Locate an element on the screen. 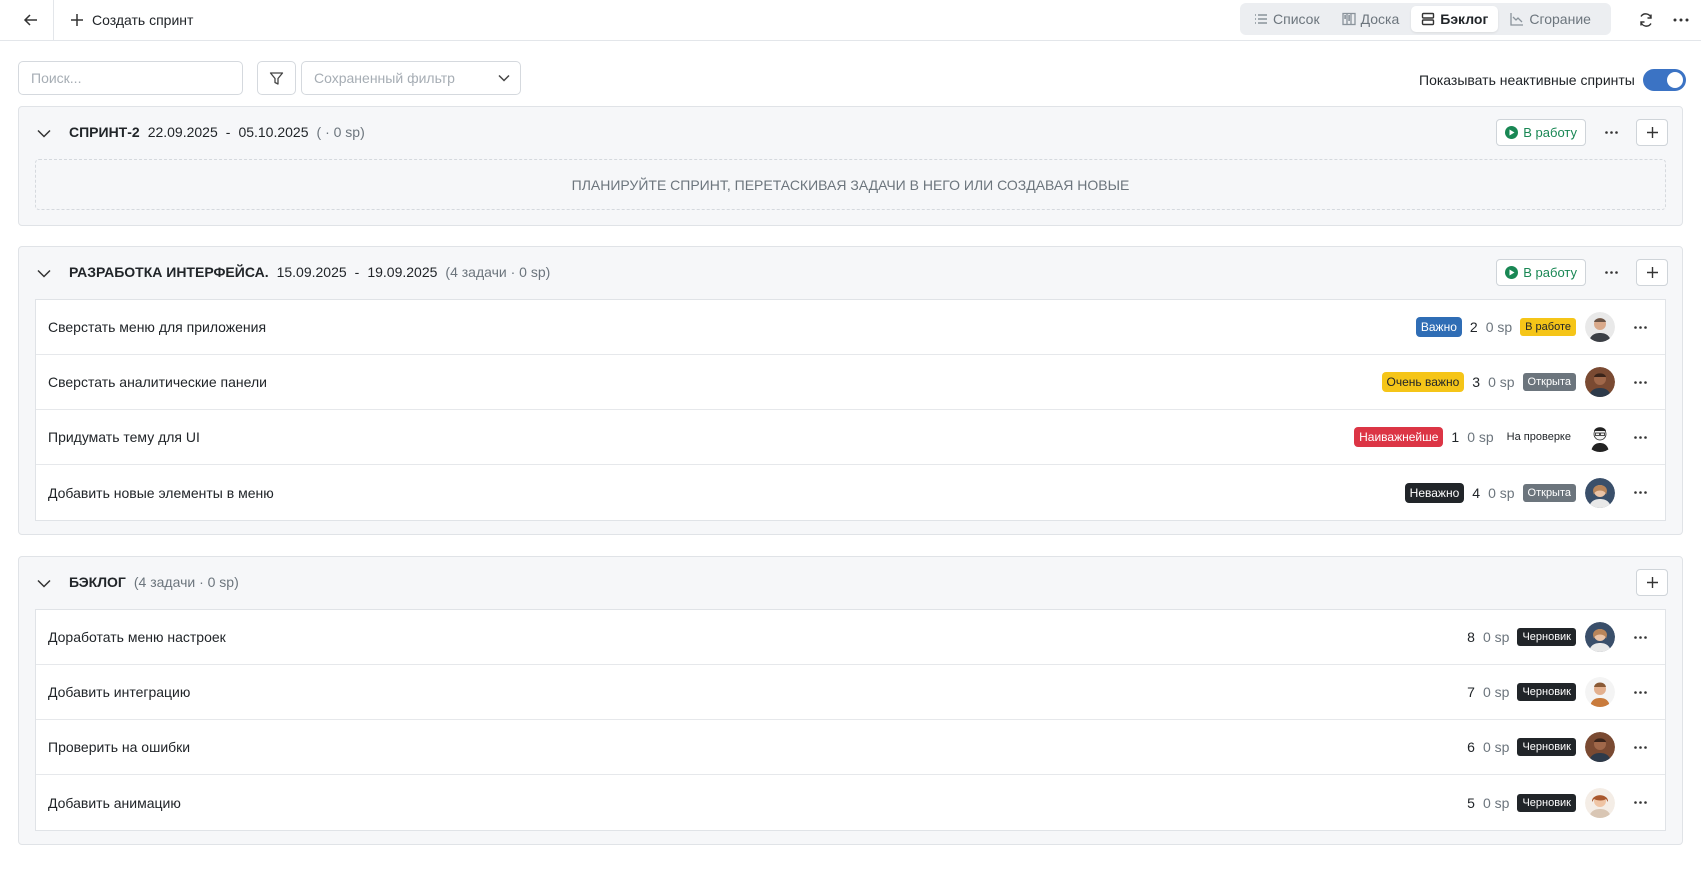 The width and height of the screenshot is (1701, 879). sprint-name: Спринт-2 is located at coordinates (104, 132).